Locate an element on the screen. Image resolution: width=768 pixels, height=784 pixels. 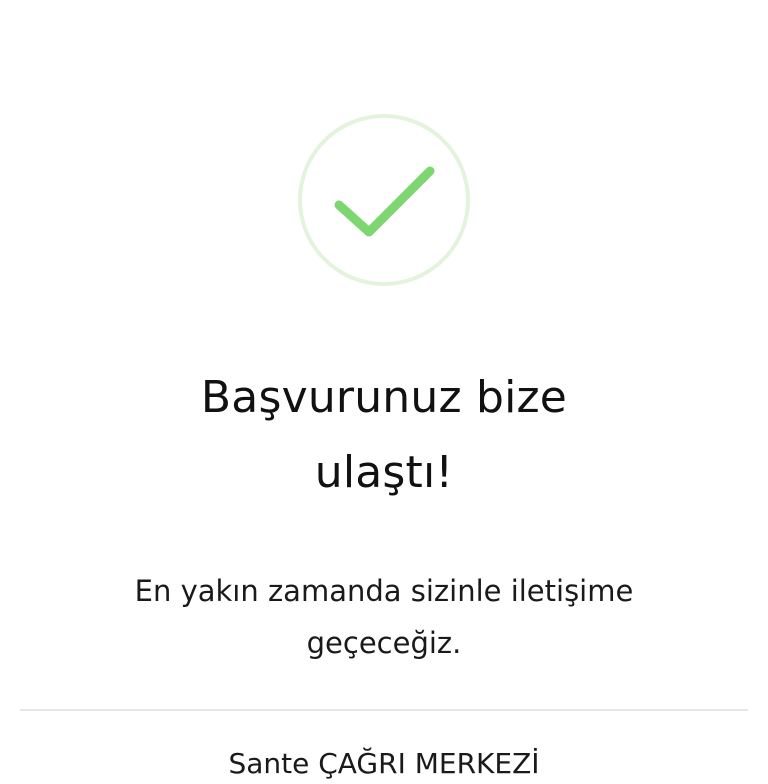
success-message-line-1: En yakın zamanda sizinle iletişime is located at coordinates (384, 591).